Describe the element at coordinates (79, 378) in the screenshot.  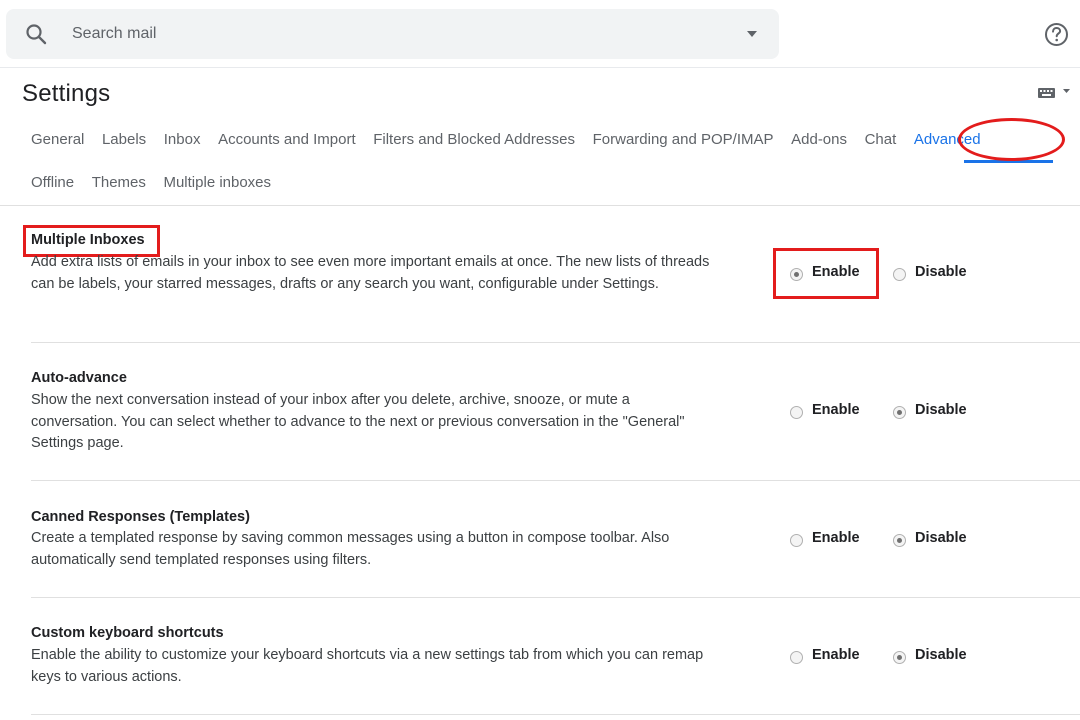
I see `setting-title-auto-advance: Auto-advance` at that location.